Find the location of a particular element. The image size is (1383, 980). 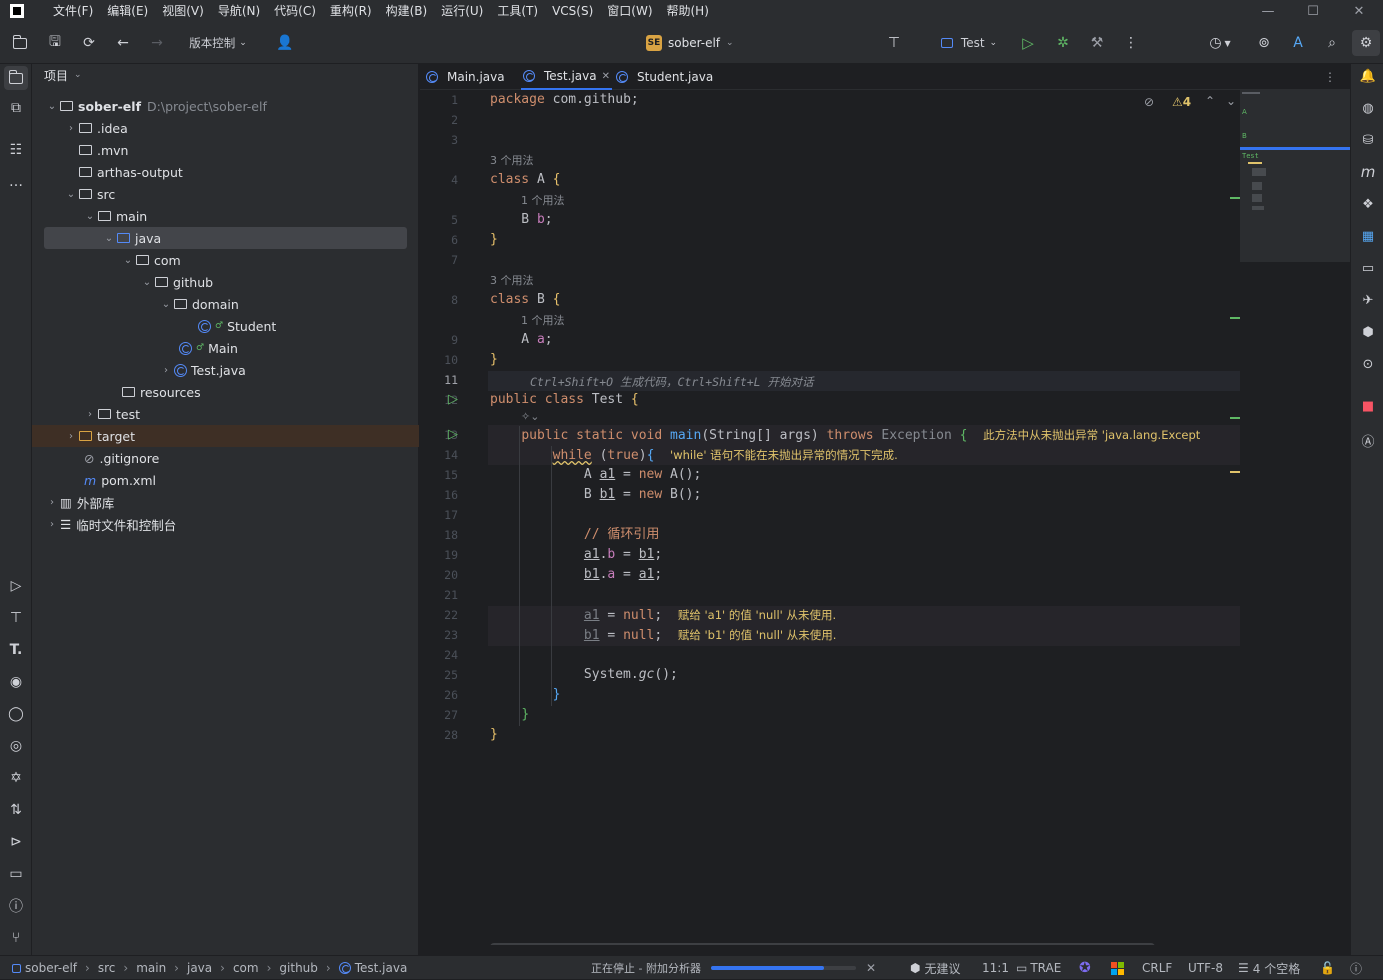

horizontal-scrollbar is located at coordinates (822, 944).